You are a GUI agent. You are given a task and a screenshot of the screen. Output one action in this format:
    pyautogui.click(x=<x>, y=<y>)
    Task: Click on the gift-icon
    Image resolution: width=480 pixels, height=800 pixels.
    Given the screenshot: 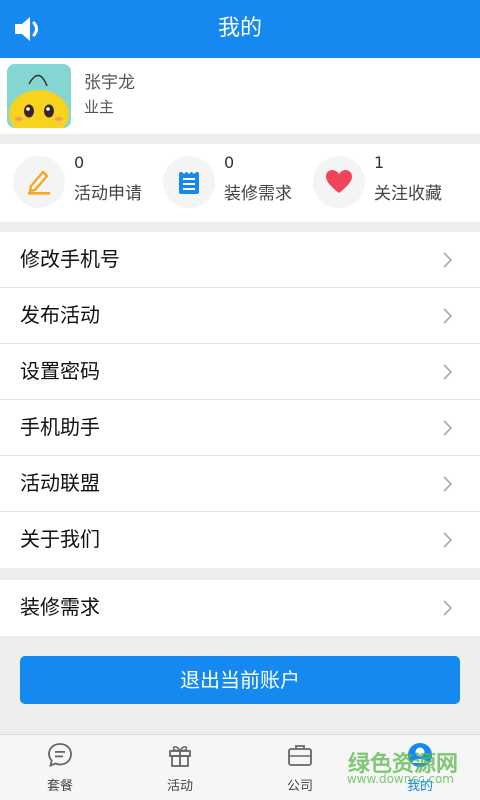 What is the action you would take?
    pyautogui.click(x=180, y=756)
    